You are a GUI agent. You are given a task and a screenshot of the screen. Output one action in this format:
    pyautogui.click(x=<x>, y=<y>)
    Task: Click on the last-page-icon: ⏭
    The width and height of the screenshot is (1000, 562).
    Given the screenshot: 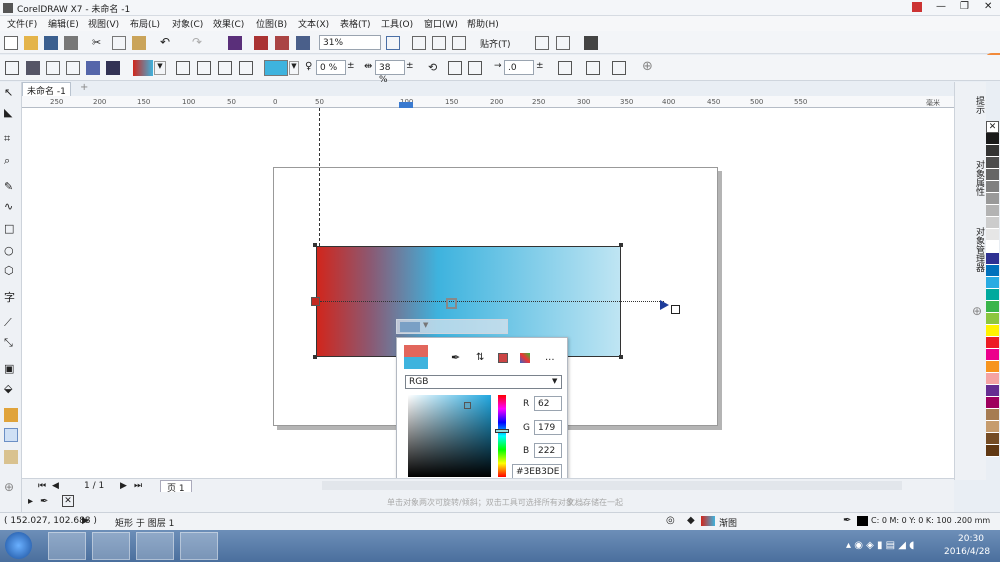 What is the action you would take?
    pyautogui.click(x=138, y=486)
    